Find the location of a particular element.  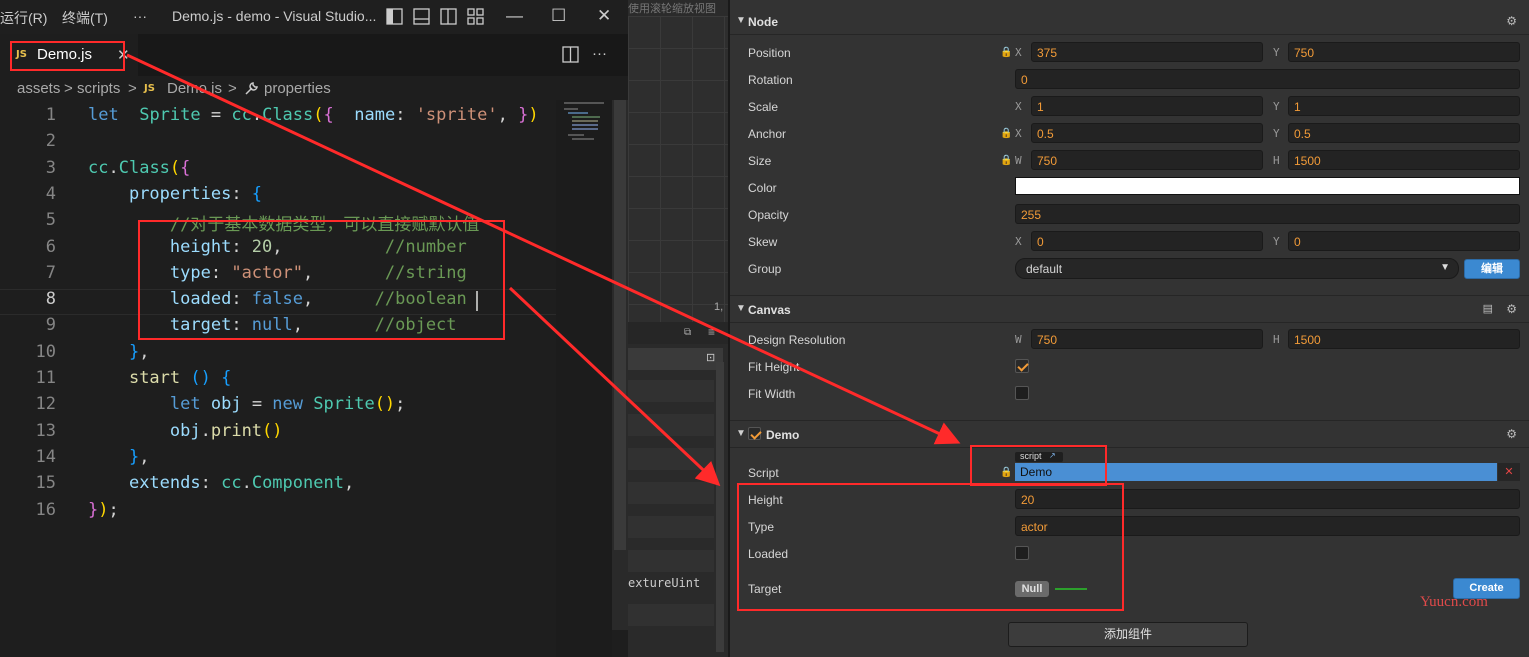

minimap is located at coordinates (584, 378).